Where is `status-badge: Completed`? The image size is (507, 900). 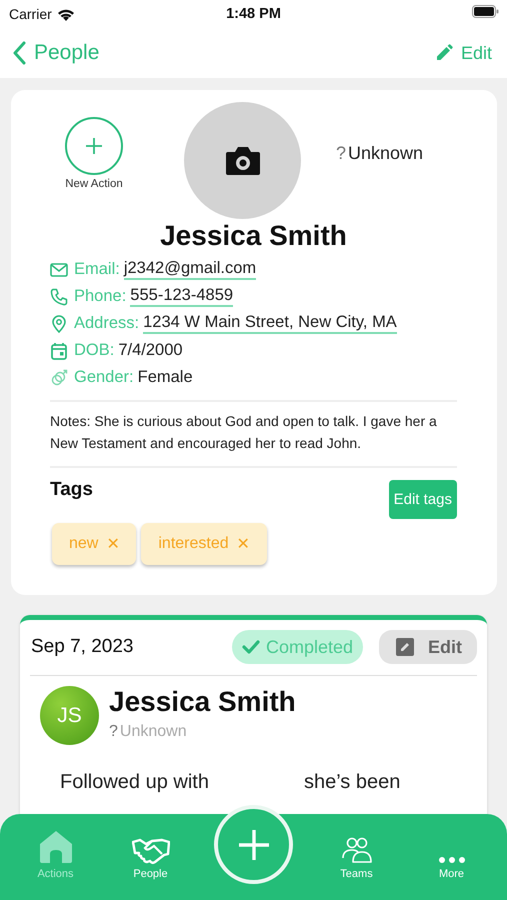 status-badge: Completed is located at coordinates (297, 647).